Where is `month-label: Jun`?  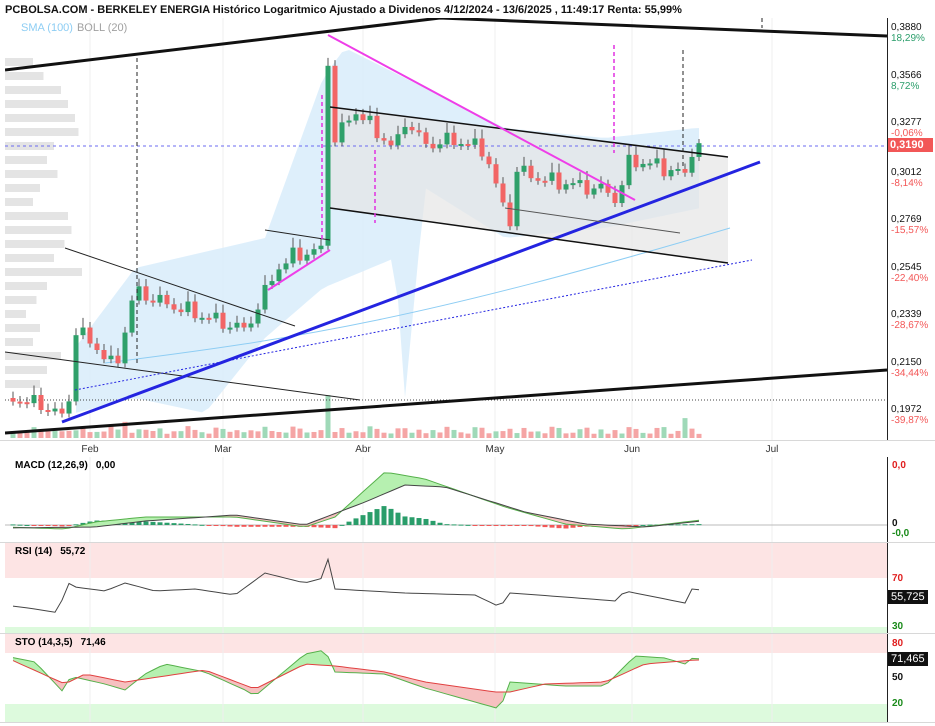 month-label: Jun is located at coordinates (632, 449).